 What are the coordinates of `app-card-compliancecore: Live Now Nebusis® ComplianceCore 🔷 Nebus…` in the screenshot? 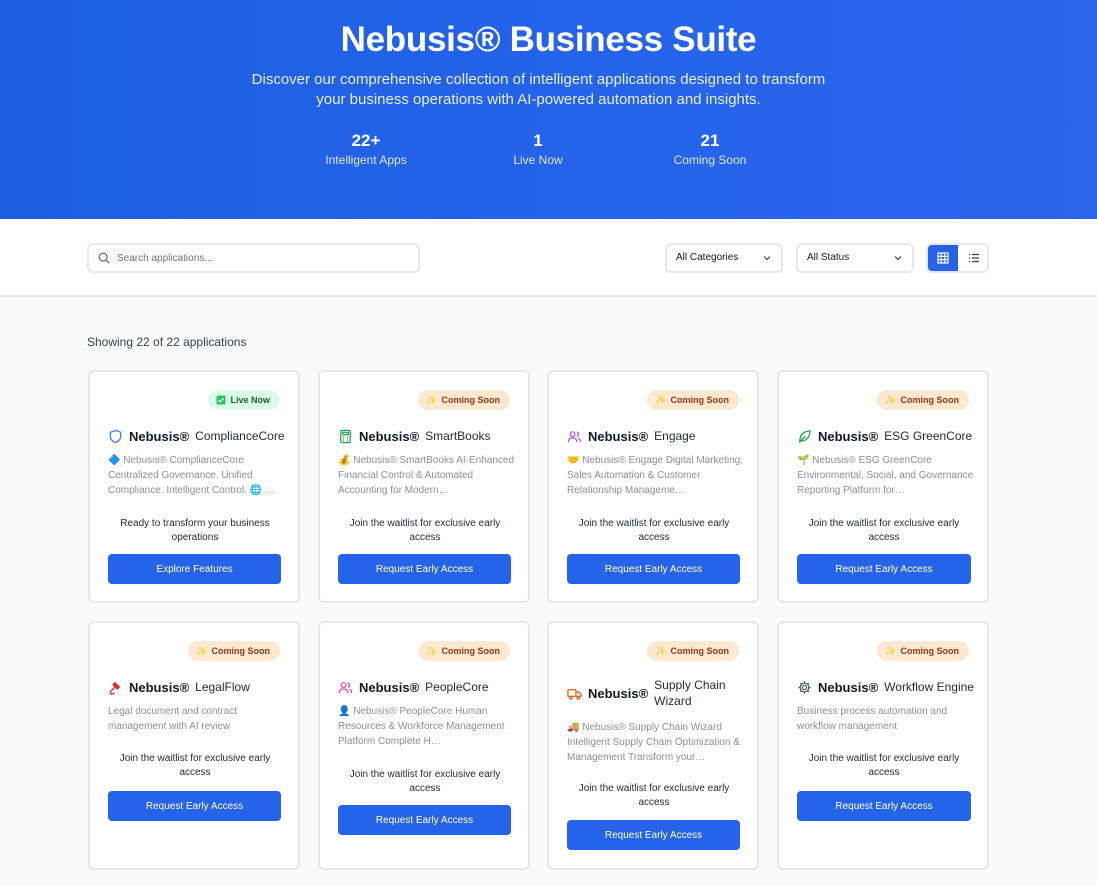 It's located at (194, 486).